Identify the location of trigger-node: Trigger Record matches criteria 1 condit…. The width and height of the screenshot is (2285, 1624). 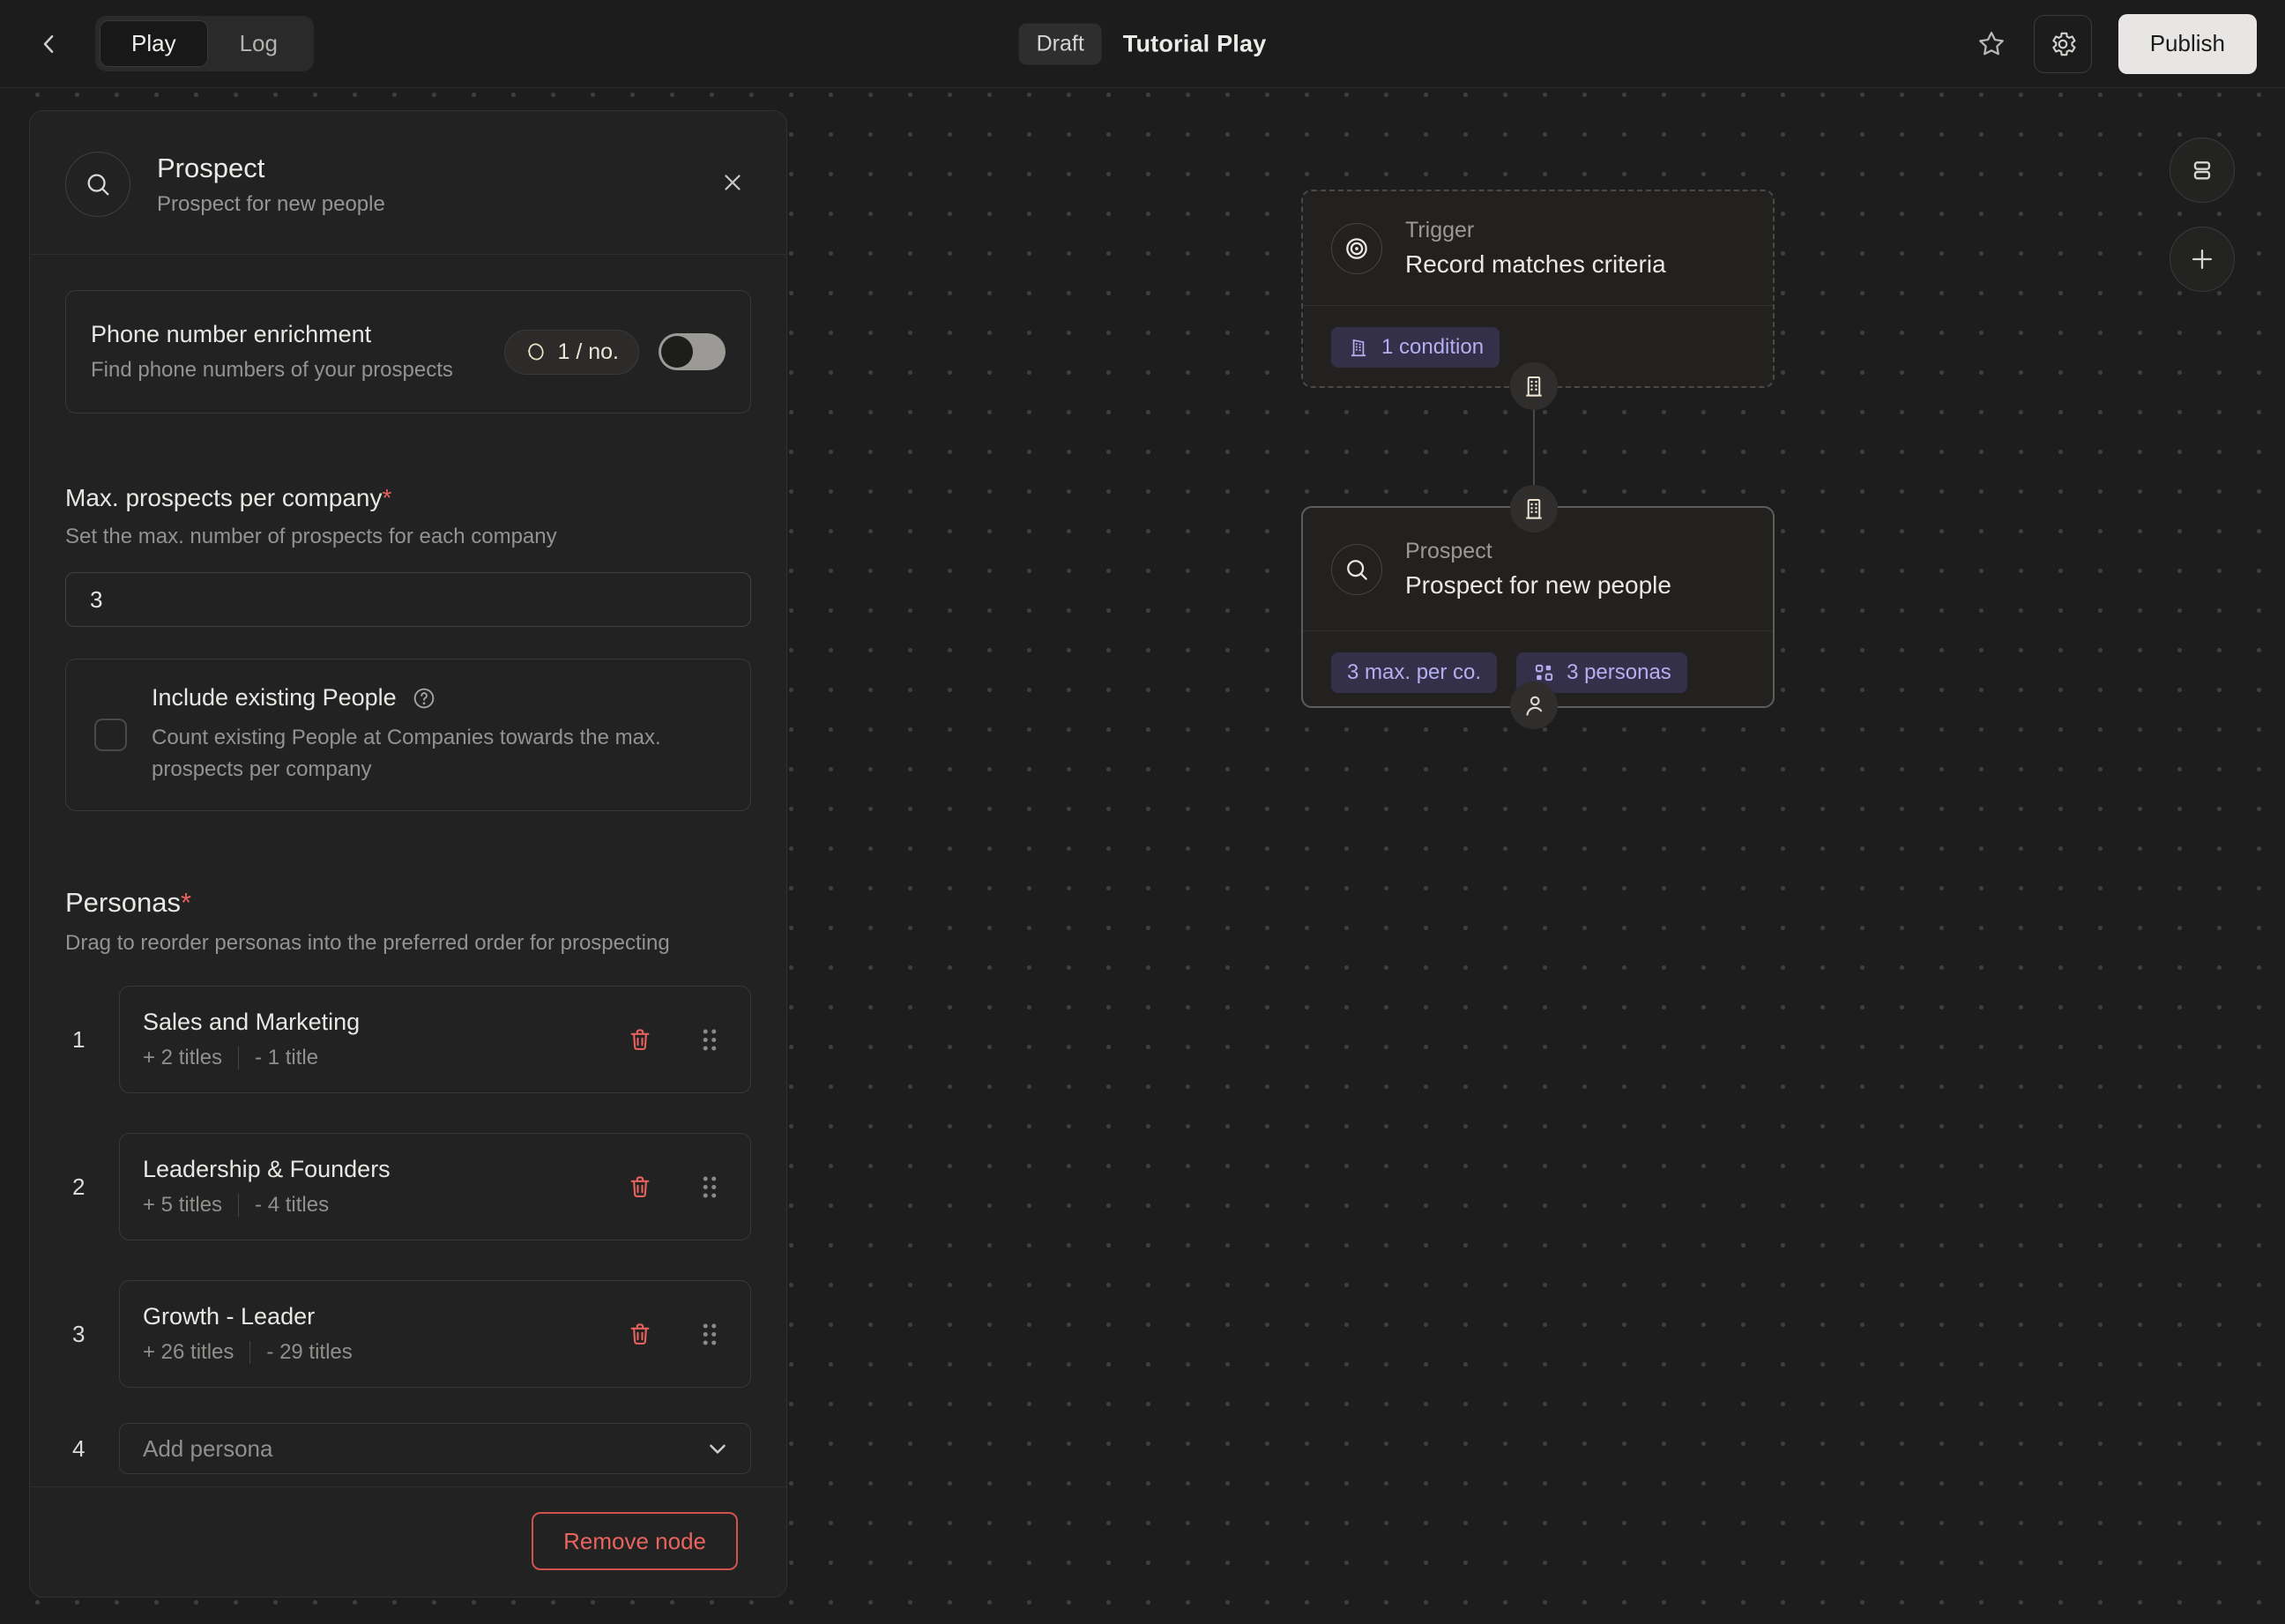
(1538, 289).